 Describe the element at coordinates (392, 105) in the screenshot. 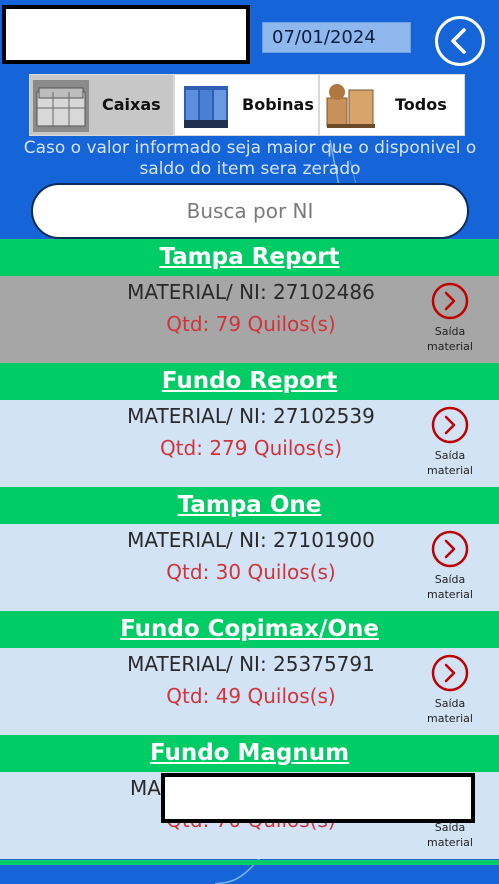

I see `tab-todos: Todos` at that location.